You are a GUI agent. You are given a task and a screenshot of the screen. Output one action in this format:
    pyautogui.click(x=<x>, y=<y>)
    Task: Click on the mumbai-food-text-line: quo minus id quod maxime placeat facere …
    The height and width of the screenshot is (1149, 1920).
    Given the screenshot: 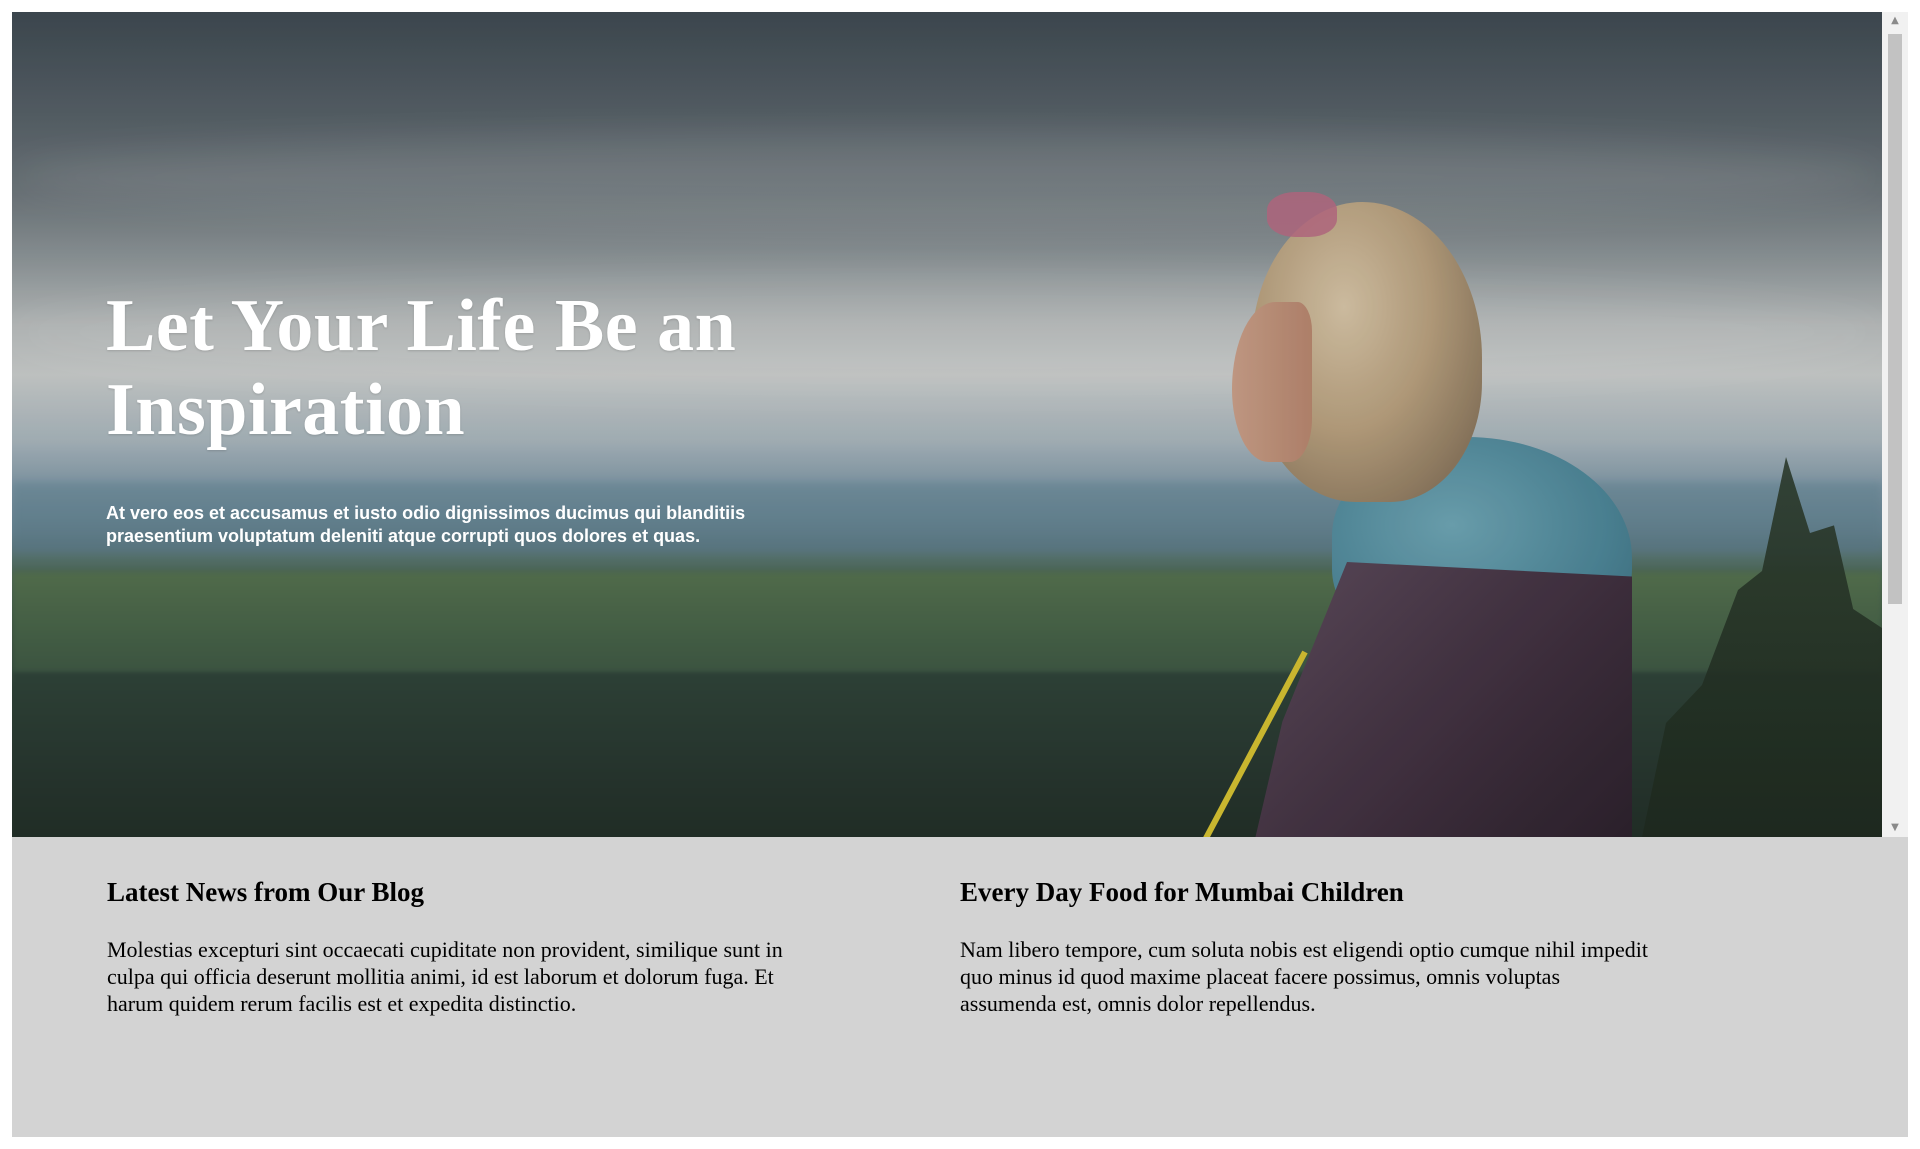 What is the action you would take?
    pyautogui.click(x=1260, y=976)
    